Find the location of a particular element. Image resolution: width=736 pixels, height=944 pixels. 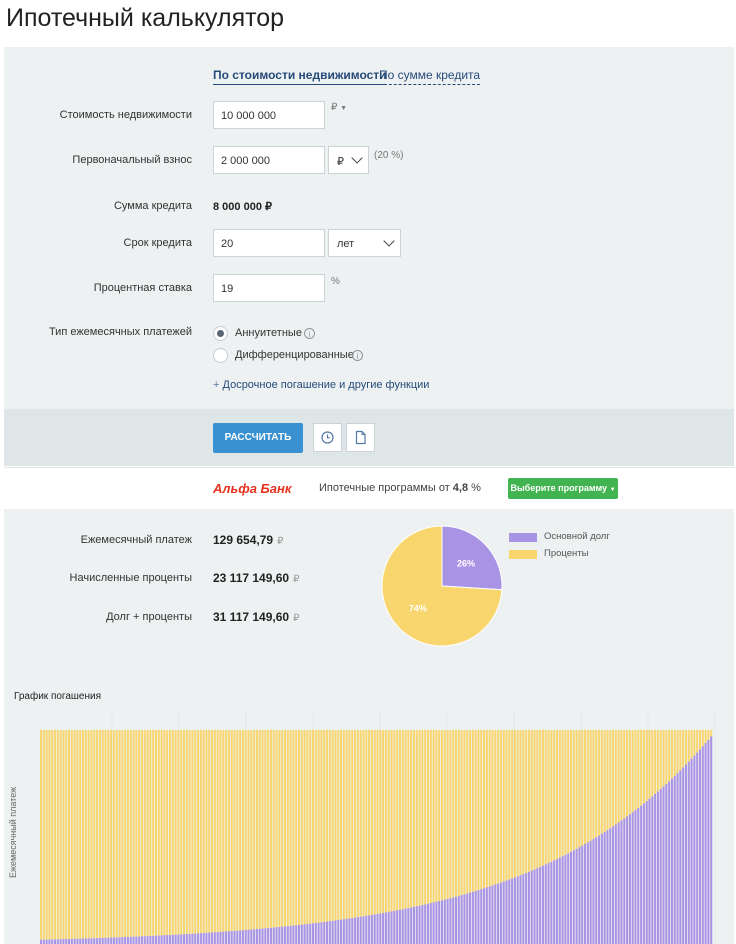

total-amount: 31 117 149,60 is located at coordinates (251, 617).